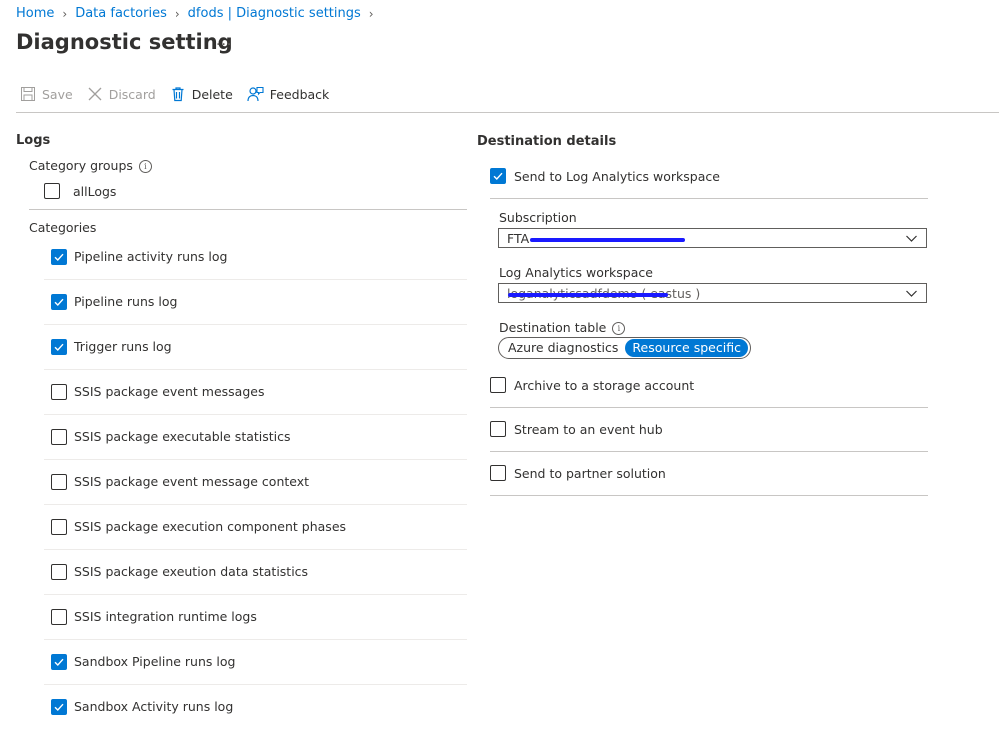 The image size is (999, 730). Describe the element at coordinates (95, 191) in the screenshot. I see `alllogs-label: allLogs` at that location.